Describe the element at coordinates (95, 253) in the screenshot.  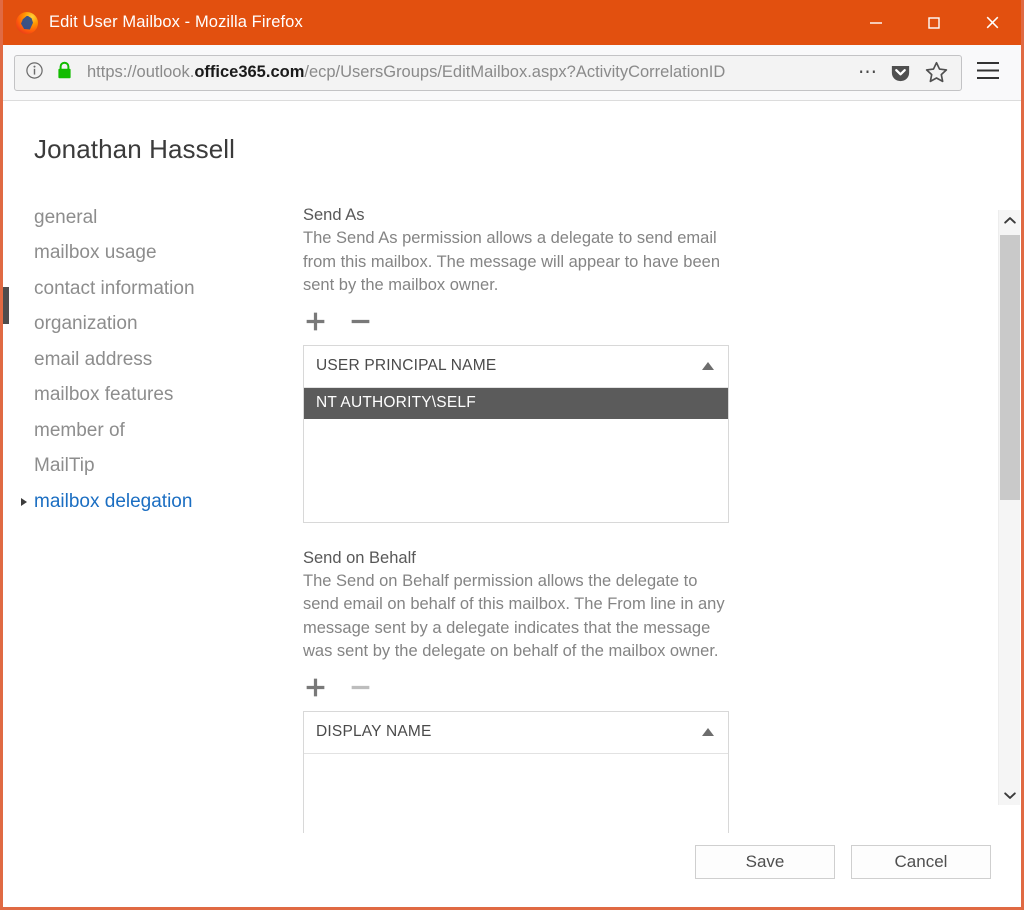
I see `sidebar-item-label: mailbox usage` at that location.